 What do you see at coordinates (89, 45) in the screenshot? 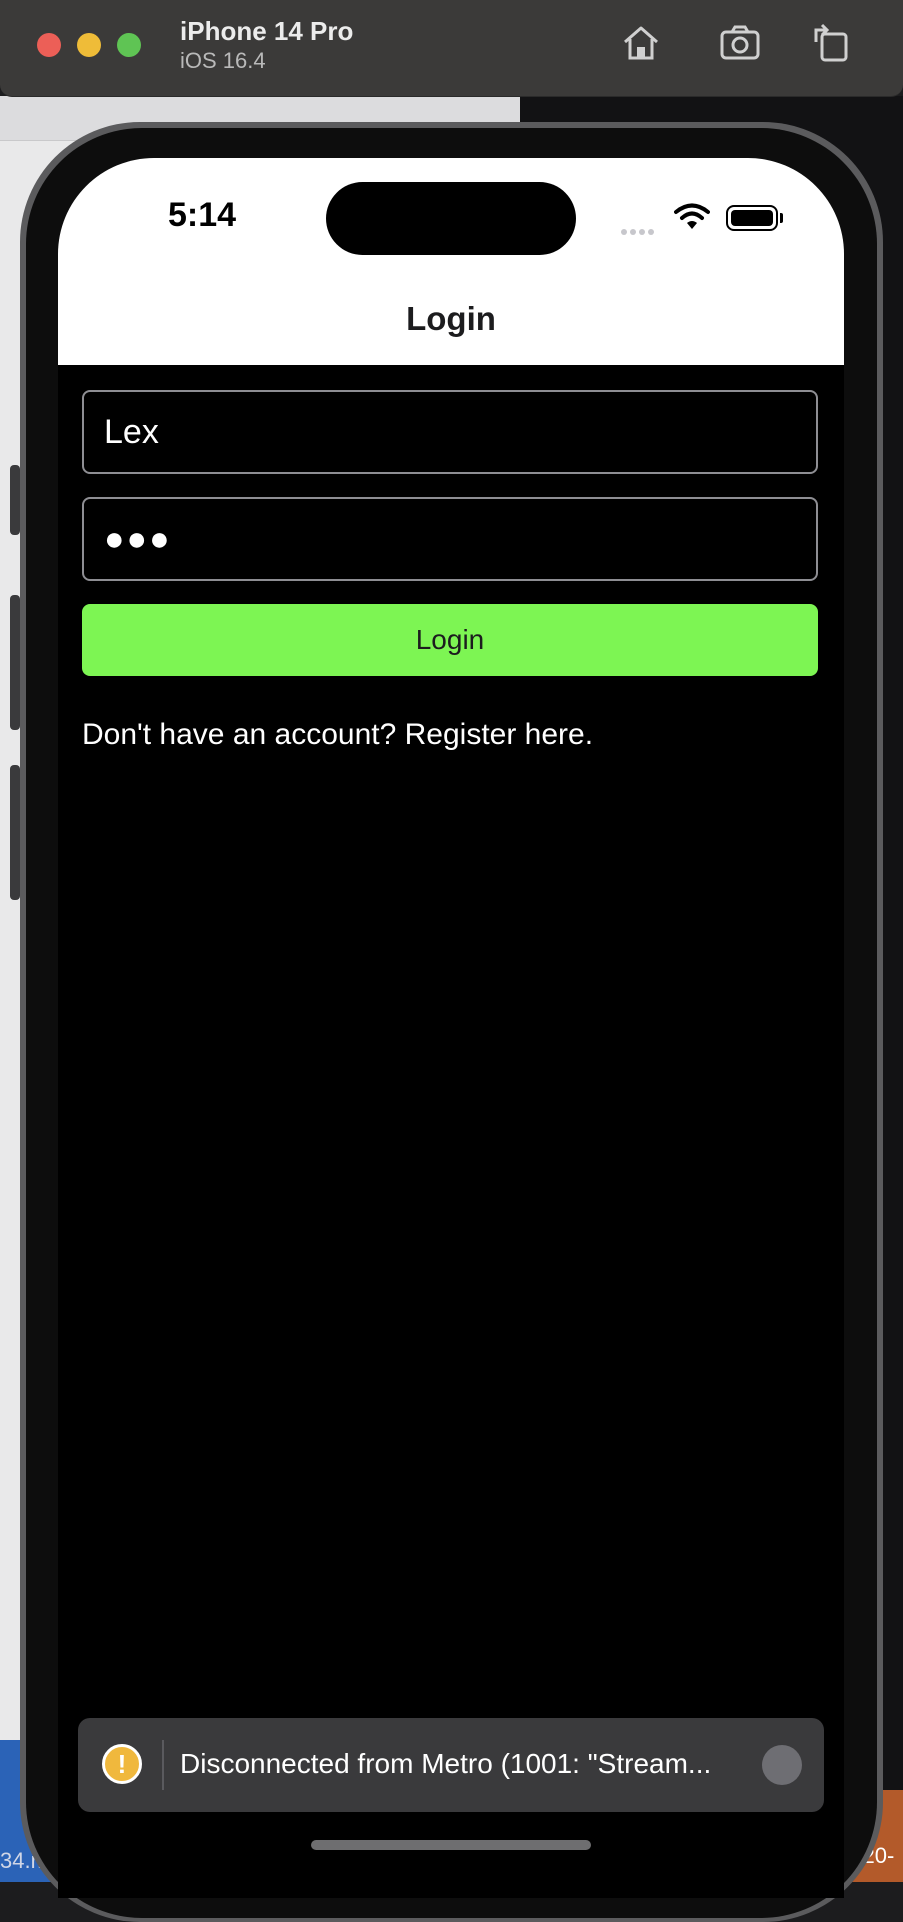
I see `minimize-window-button` at bounding box center [89, 45].